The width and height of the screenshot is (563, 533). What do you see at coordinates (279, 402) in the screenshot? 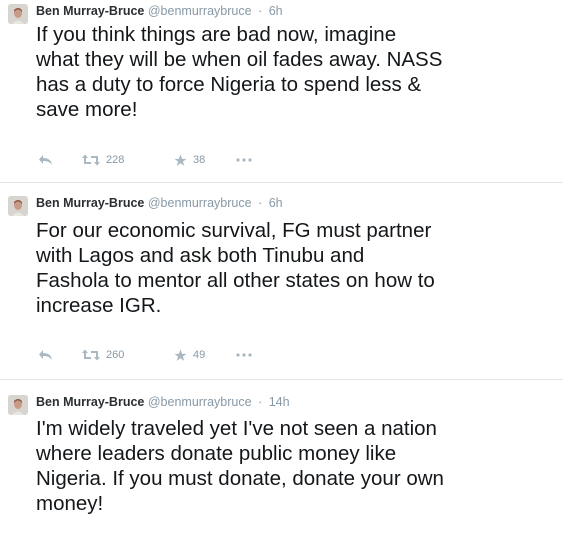
I see `timestamp: 14h` at bounding box center [279, 402].